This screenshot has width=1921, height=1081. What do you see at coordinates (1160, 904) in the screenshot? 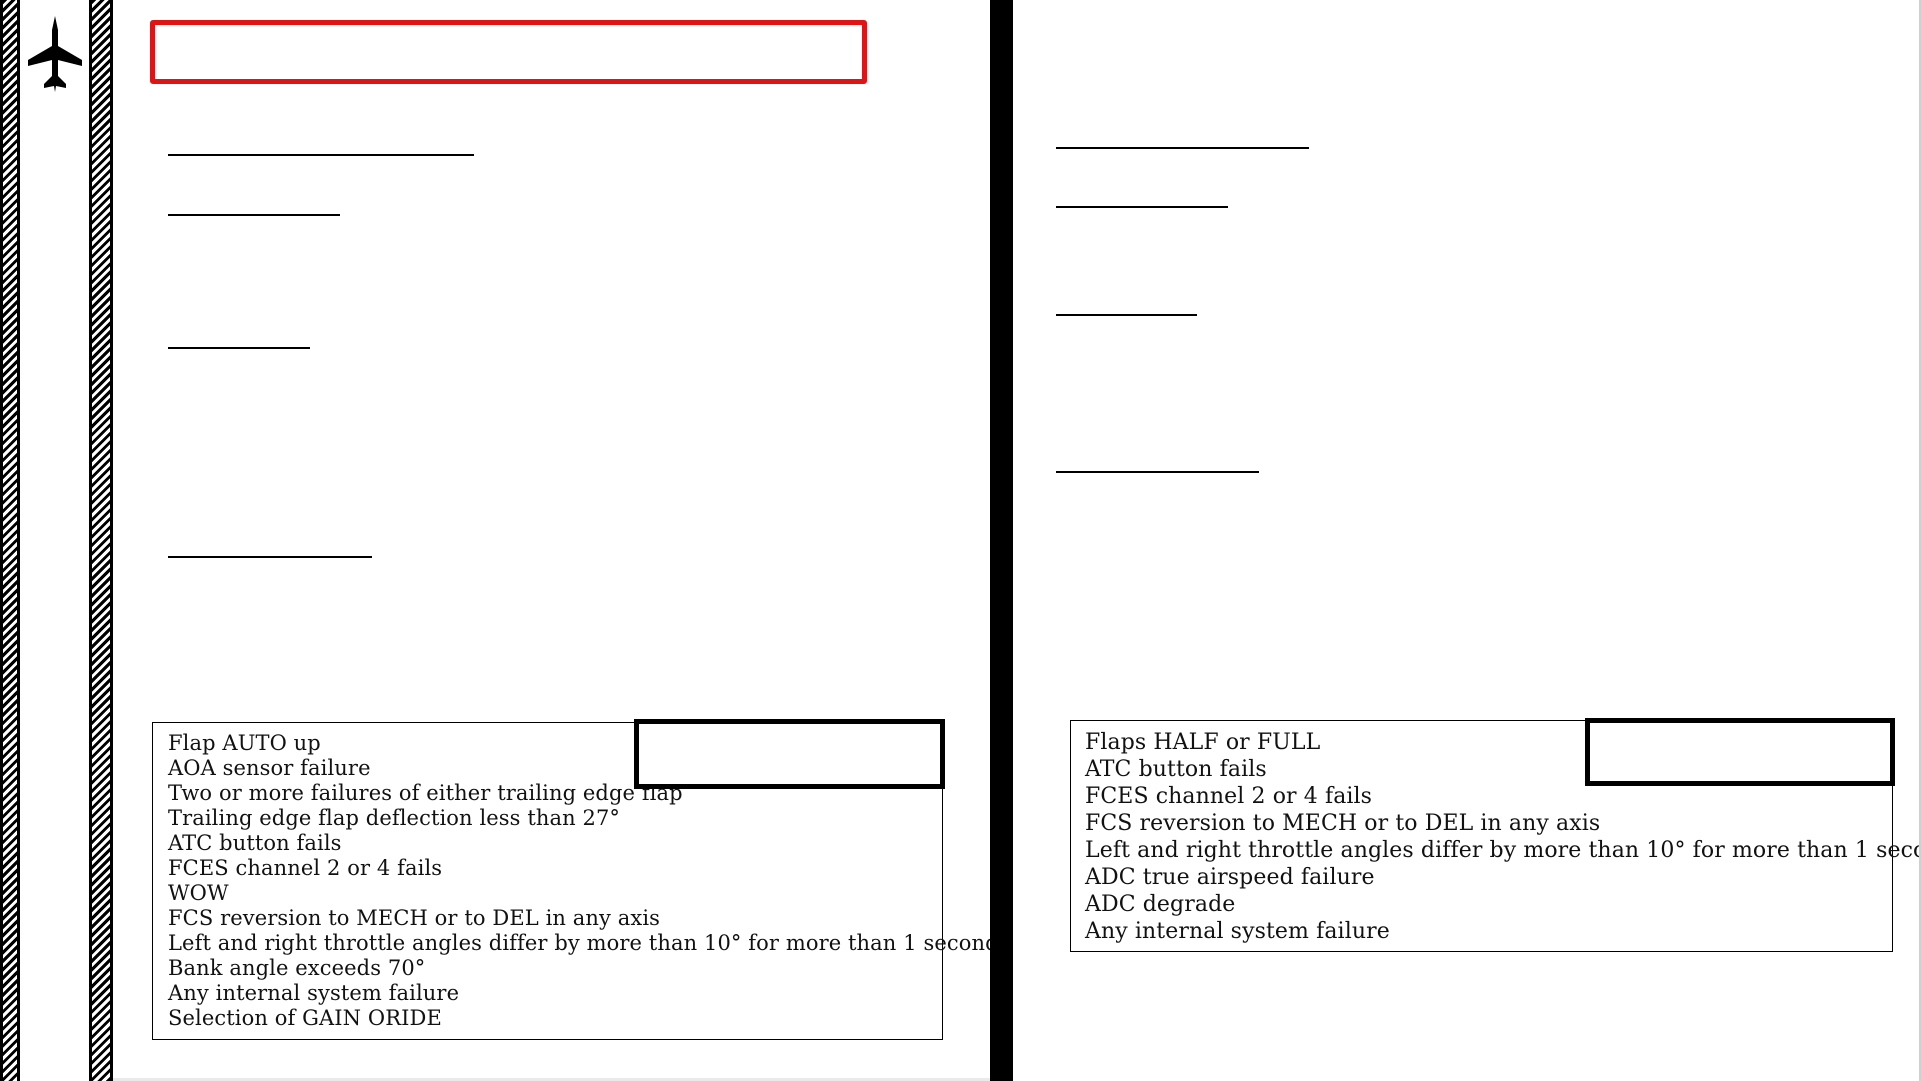
I see `condition-item: ADC degrade` at bounding box center [1160, 904].